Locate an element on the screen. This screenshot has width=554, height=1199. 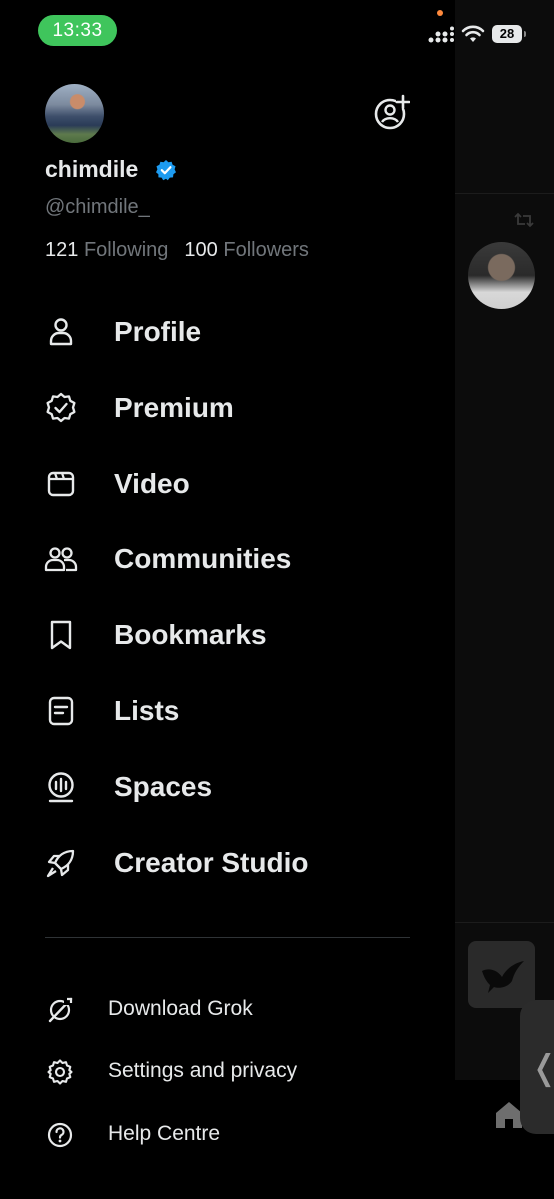
nav-item-label: Lists is located at coordinates (147, 710).